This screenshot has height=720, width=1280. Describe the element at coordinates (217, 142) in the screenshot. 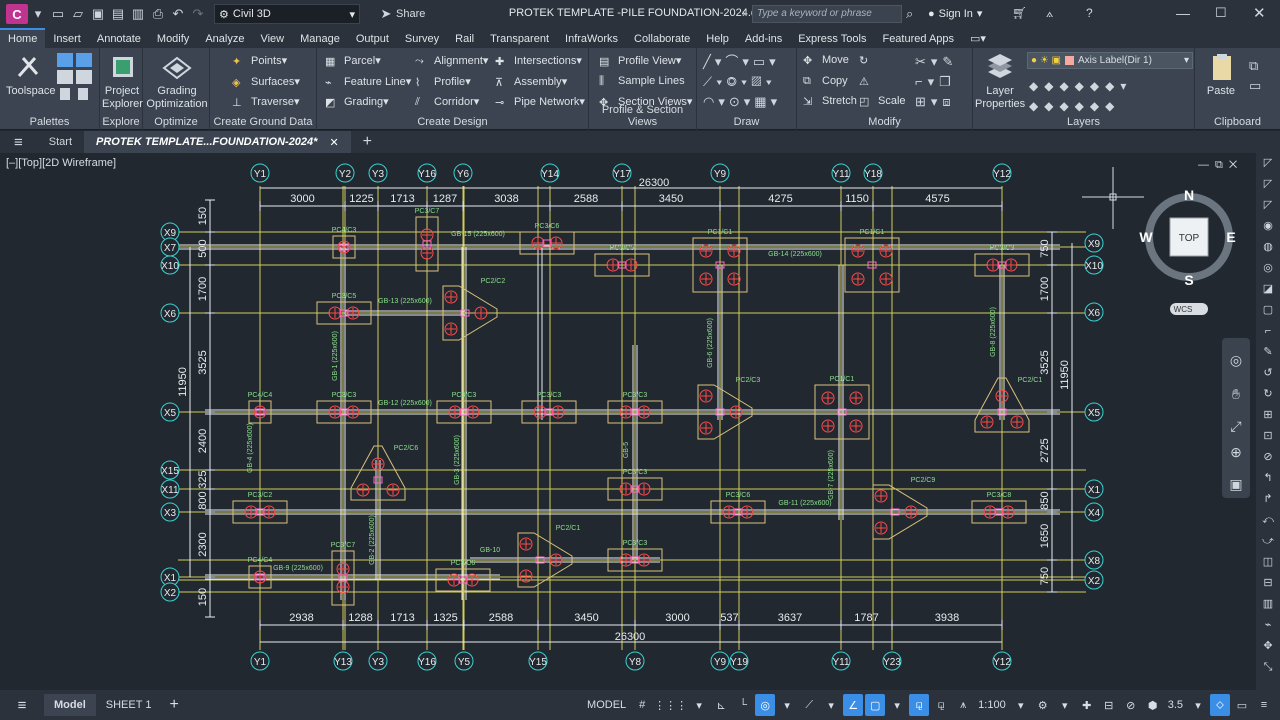

I see `tab-active-drawing: PROTEK TEMPLATE...FOUNDATION-2024* ✕` at that location.